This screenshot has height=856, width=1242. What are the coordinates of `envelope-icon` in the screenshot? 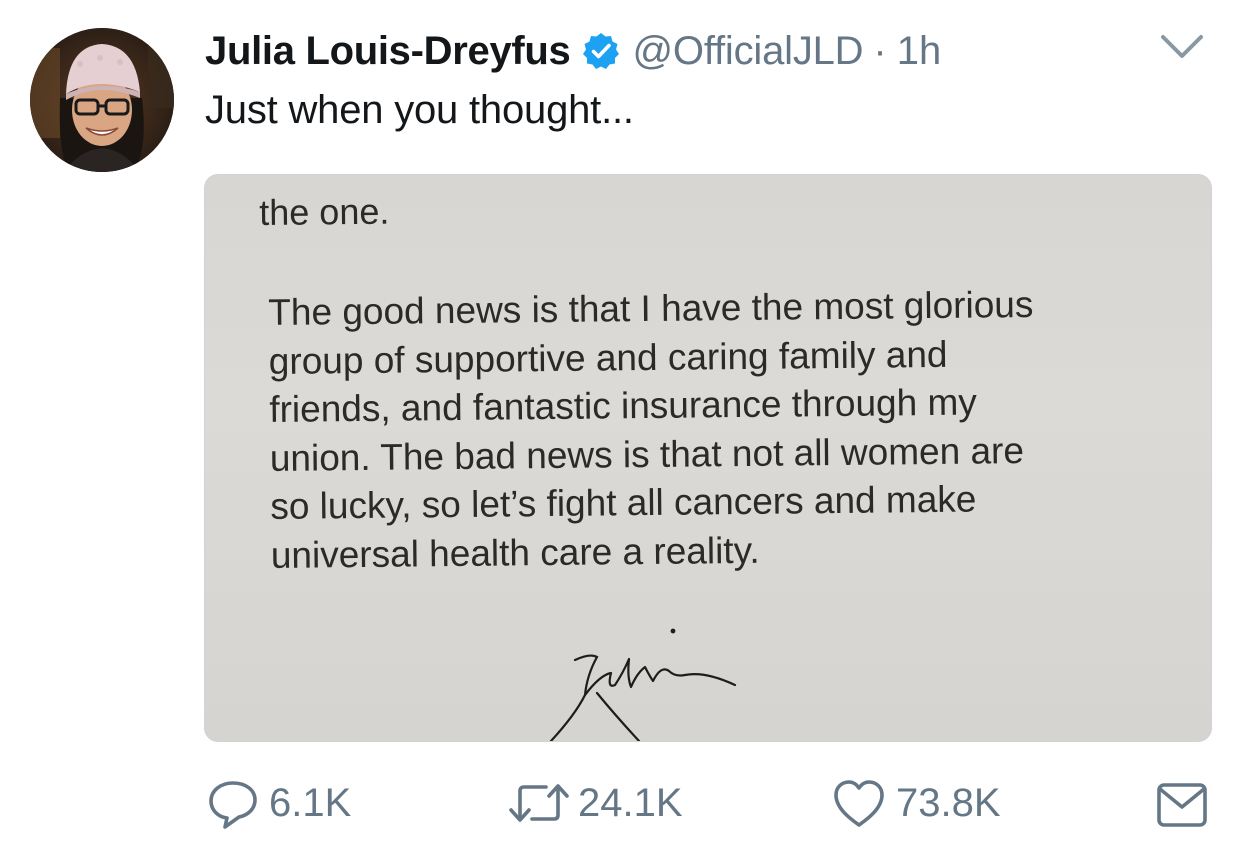 It's located at (1182, 805).